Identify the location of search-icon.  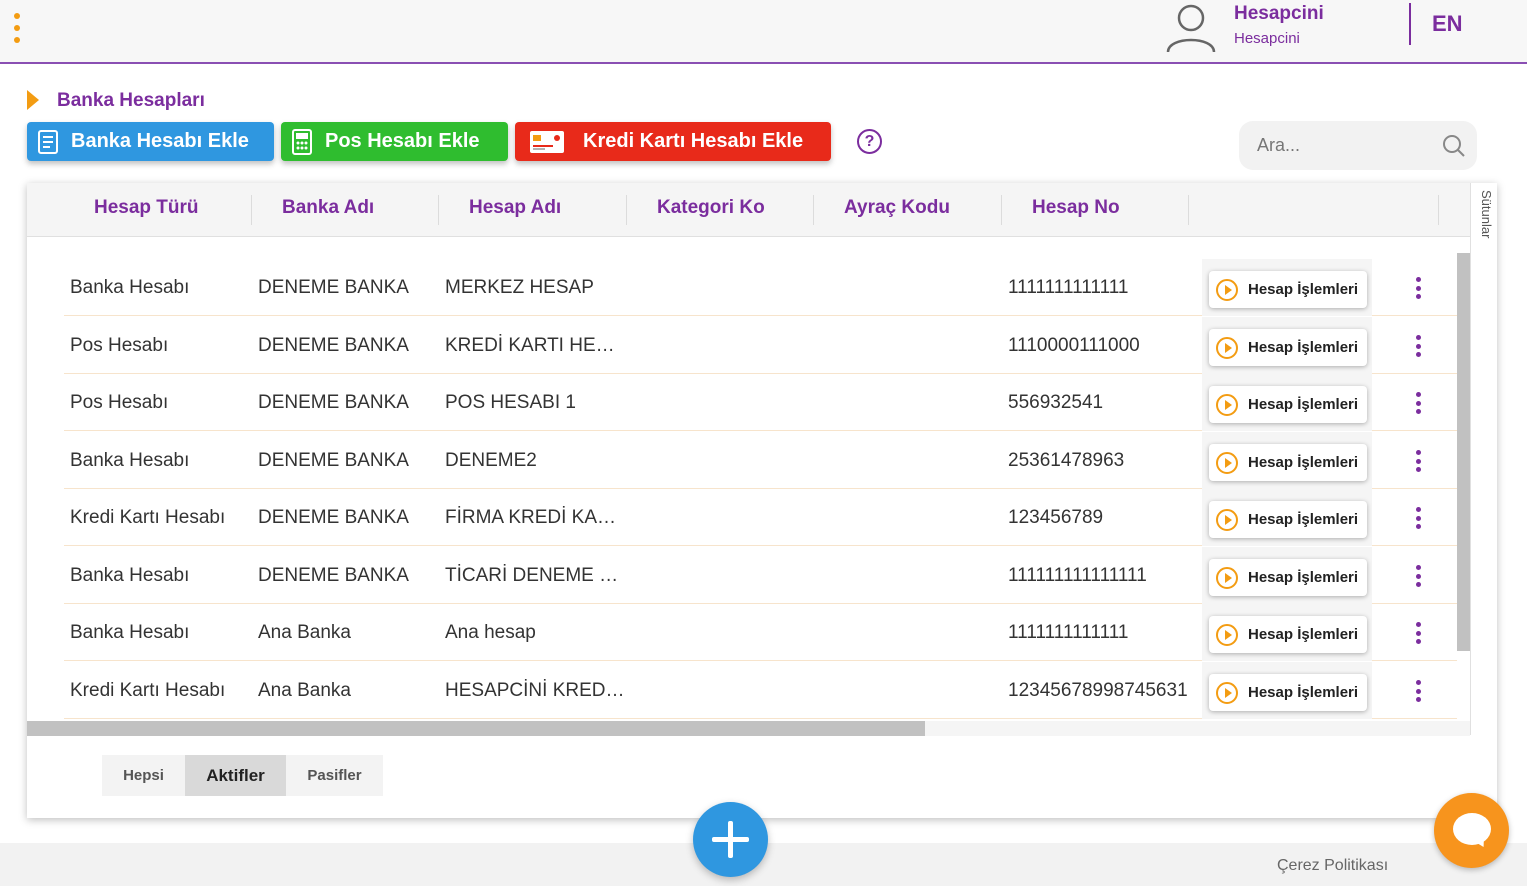
(1454, 146).